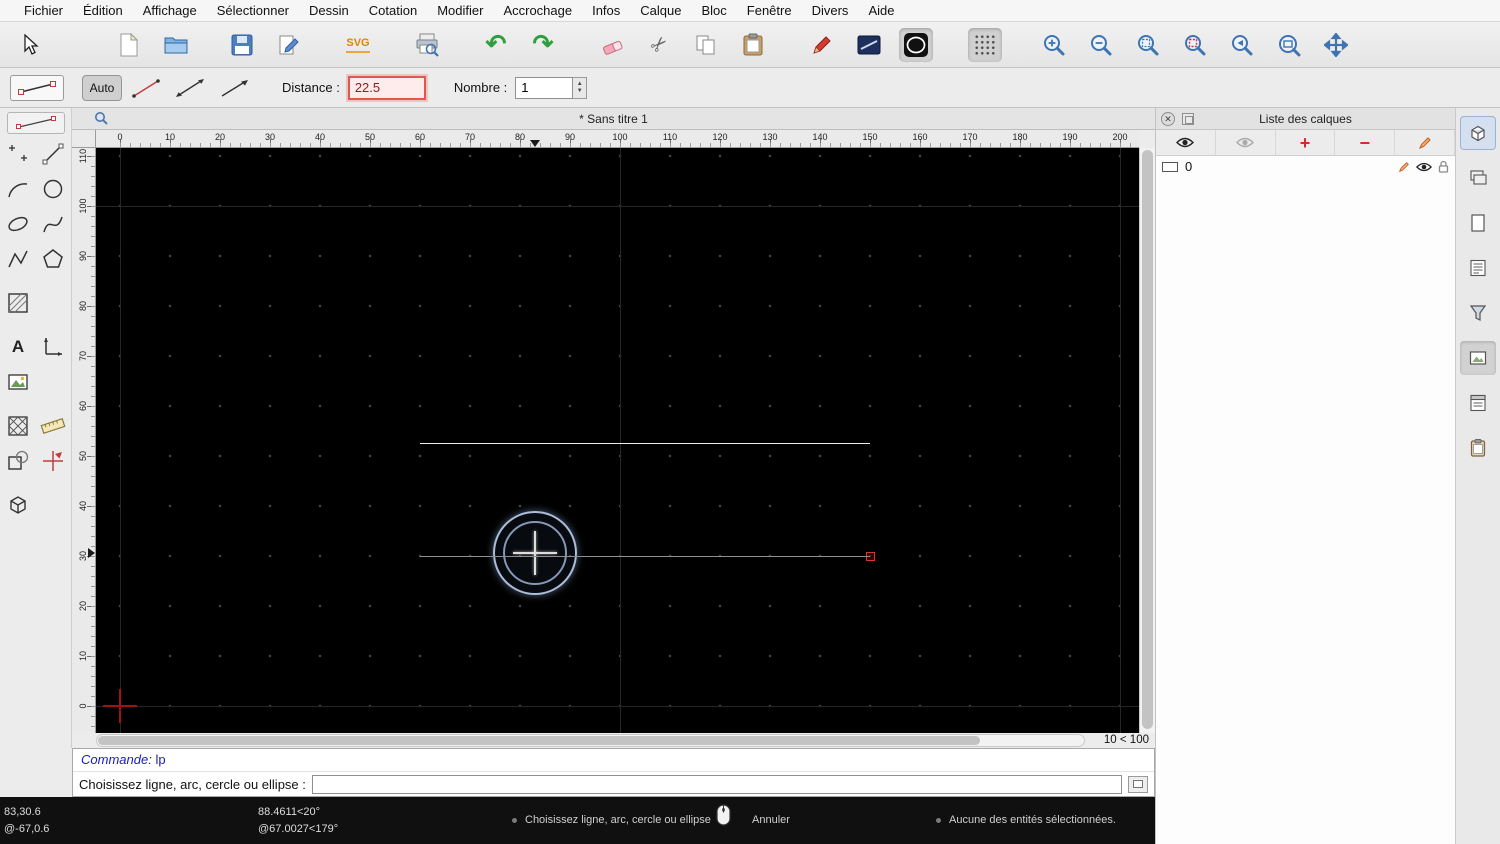 This screenshot has height=844, width=1500. What do you see at coordinates (460, 11) in the screenshot?
I see `menu-modifier: Modifier` at bounding box center [460, 11].